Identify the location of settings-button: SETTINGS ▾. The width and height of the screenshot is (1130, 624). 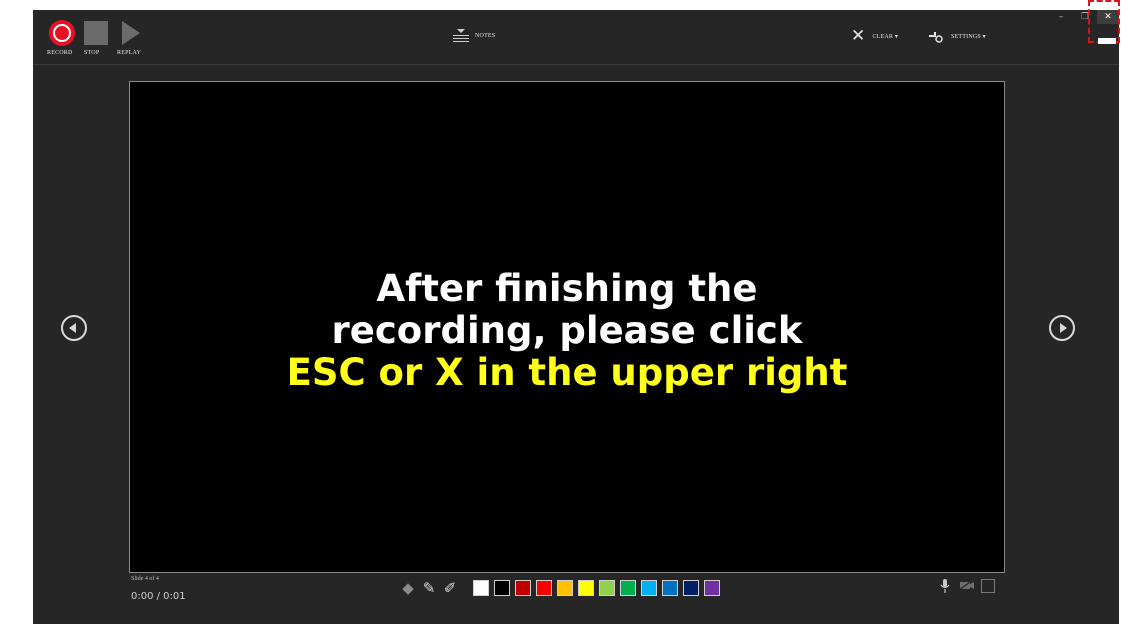
(957, 36).